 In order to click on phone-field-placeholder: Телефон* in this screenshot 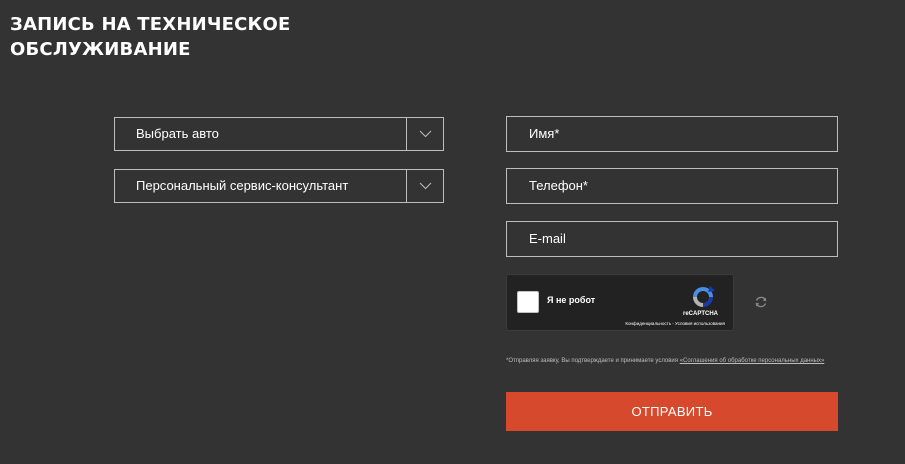, I will do `click(558, 185)`.